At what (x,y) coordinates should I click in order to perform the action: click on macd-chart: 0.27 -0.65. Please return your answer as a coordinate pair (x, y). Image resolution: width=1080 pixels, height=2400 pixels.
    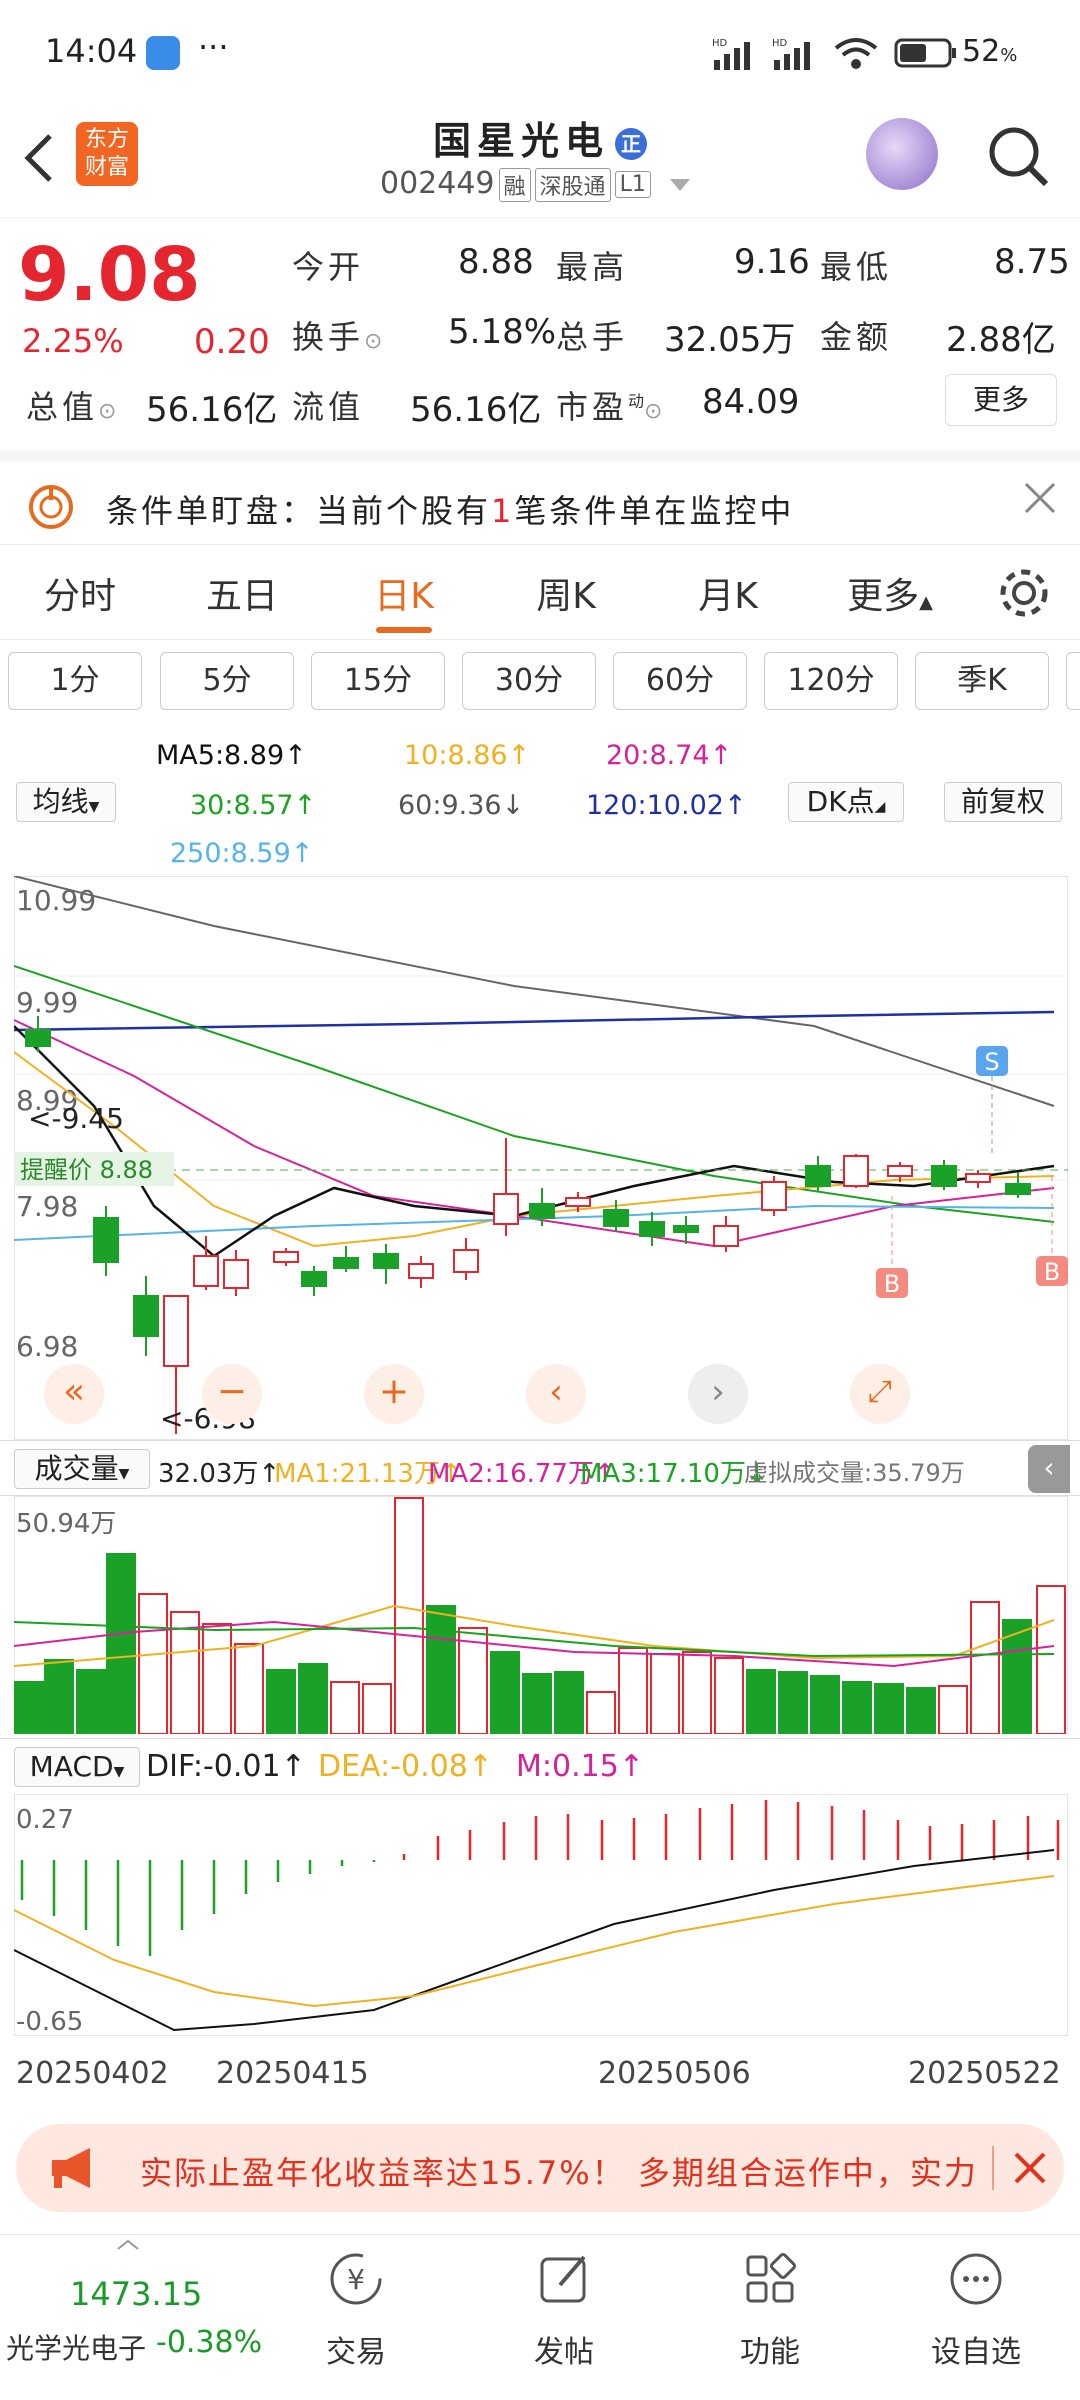
    Looking at the image, I should click on (541, 1915).